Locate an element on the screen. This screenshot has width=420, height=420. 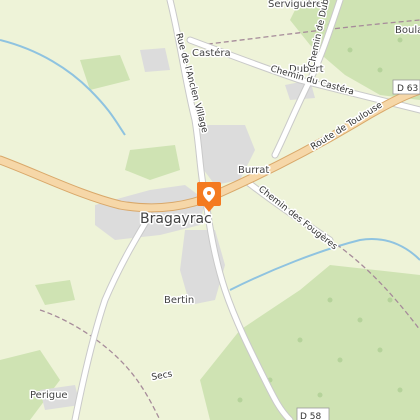
place-label-bertin: Bertin is located at coordinates (179, 300).